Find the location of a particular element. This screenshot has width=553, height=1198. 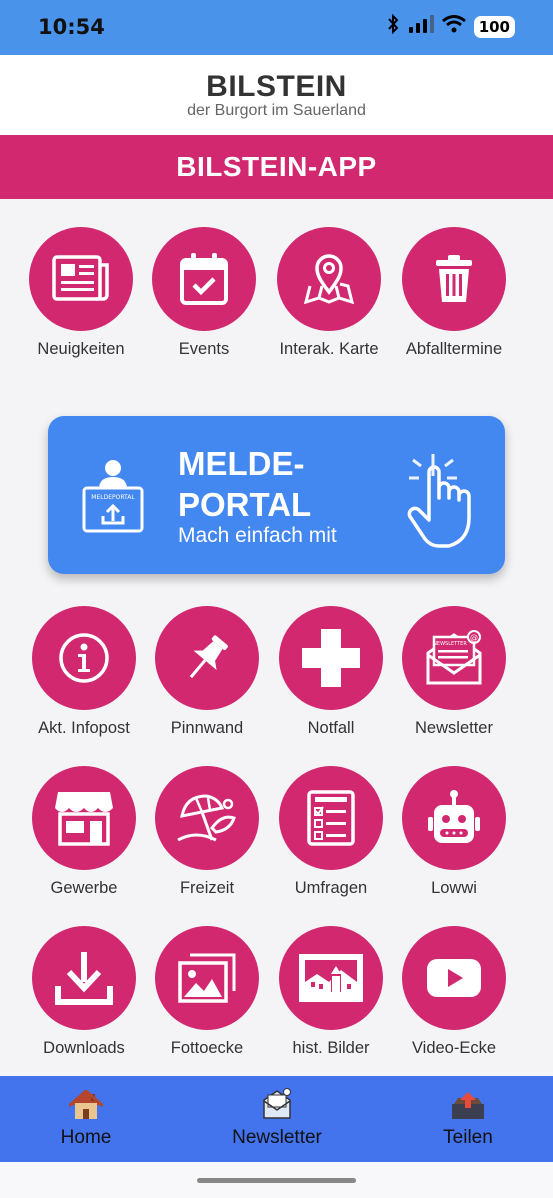

portal-subtitle: Mach einfach mit is located at coordinates (257, 535).